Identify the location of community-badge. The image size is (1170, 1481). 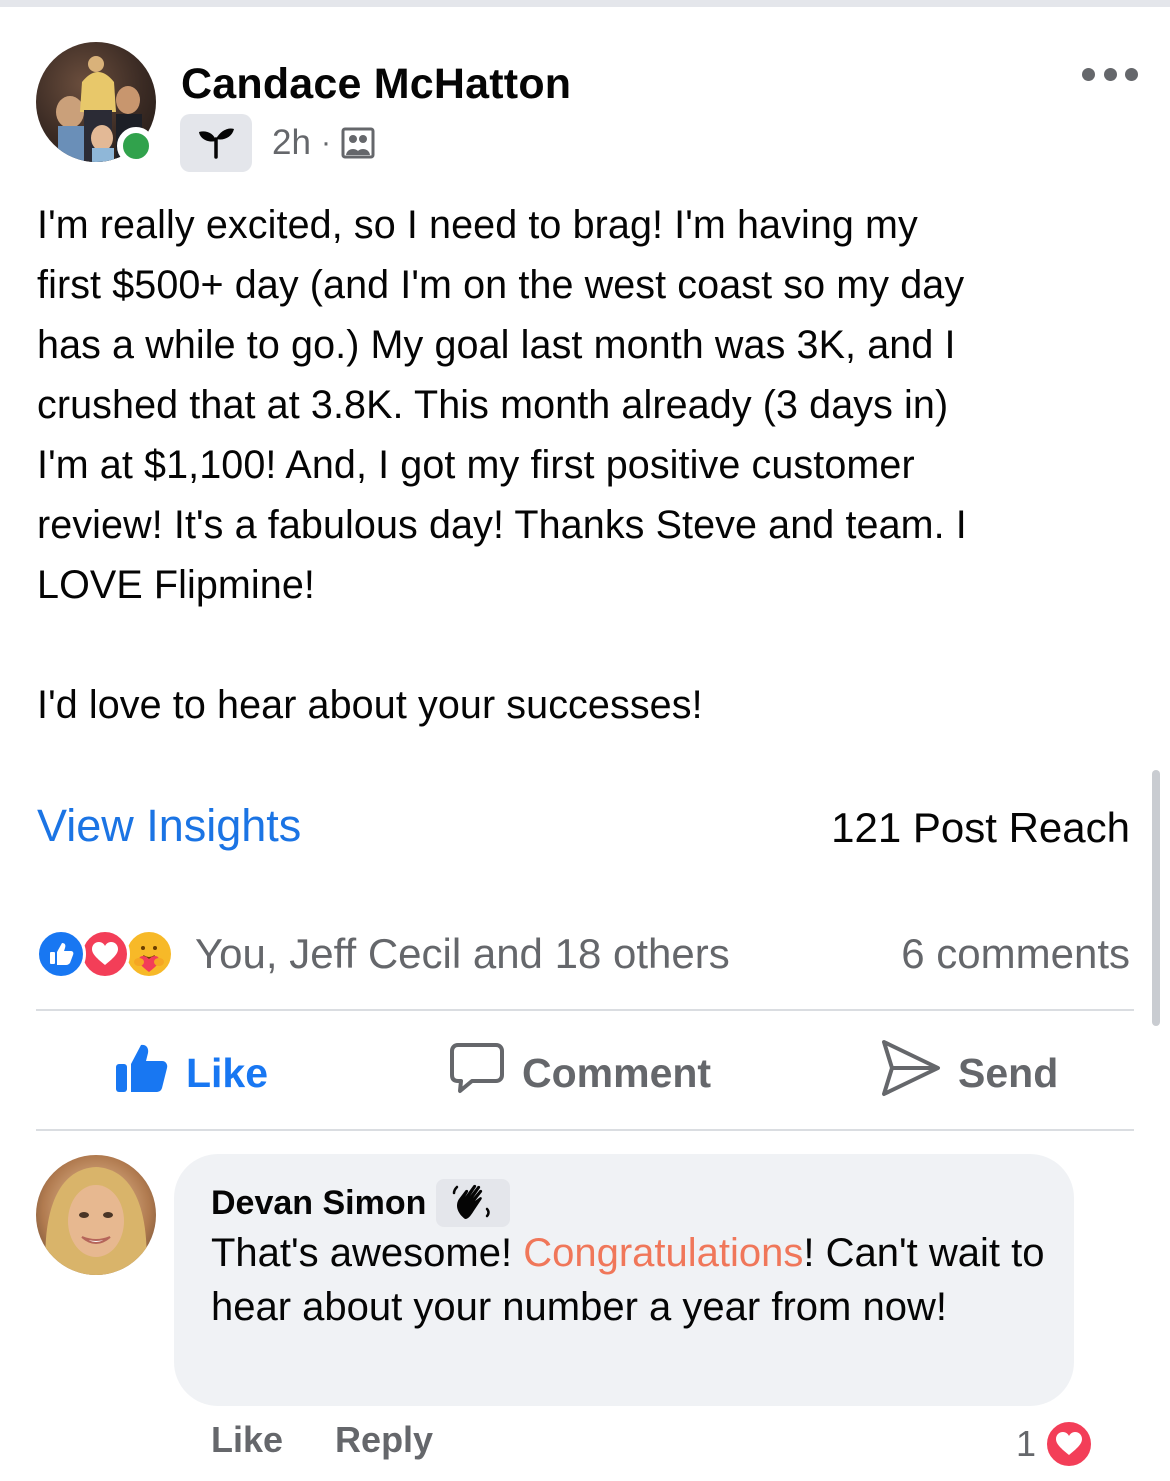
(473, 1203).